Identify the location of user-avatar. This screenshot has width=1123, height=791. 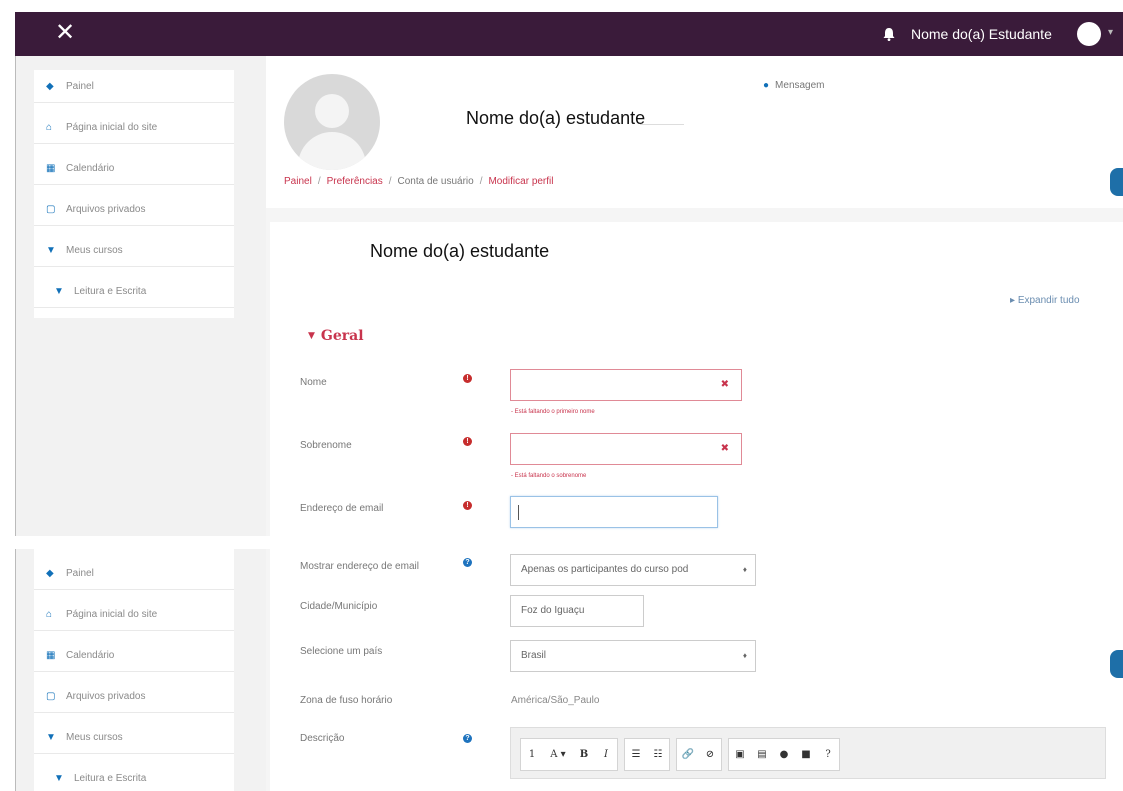
(1089, 34).